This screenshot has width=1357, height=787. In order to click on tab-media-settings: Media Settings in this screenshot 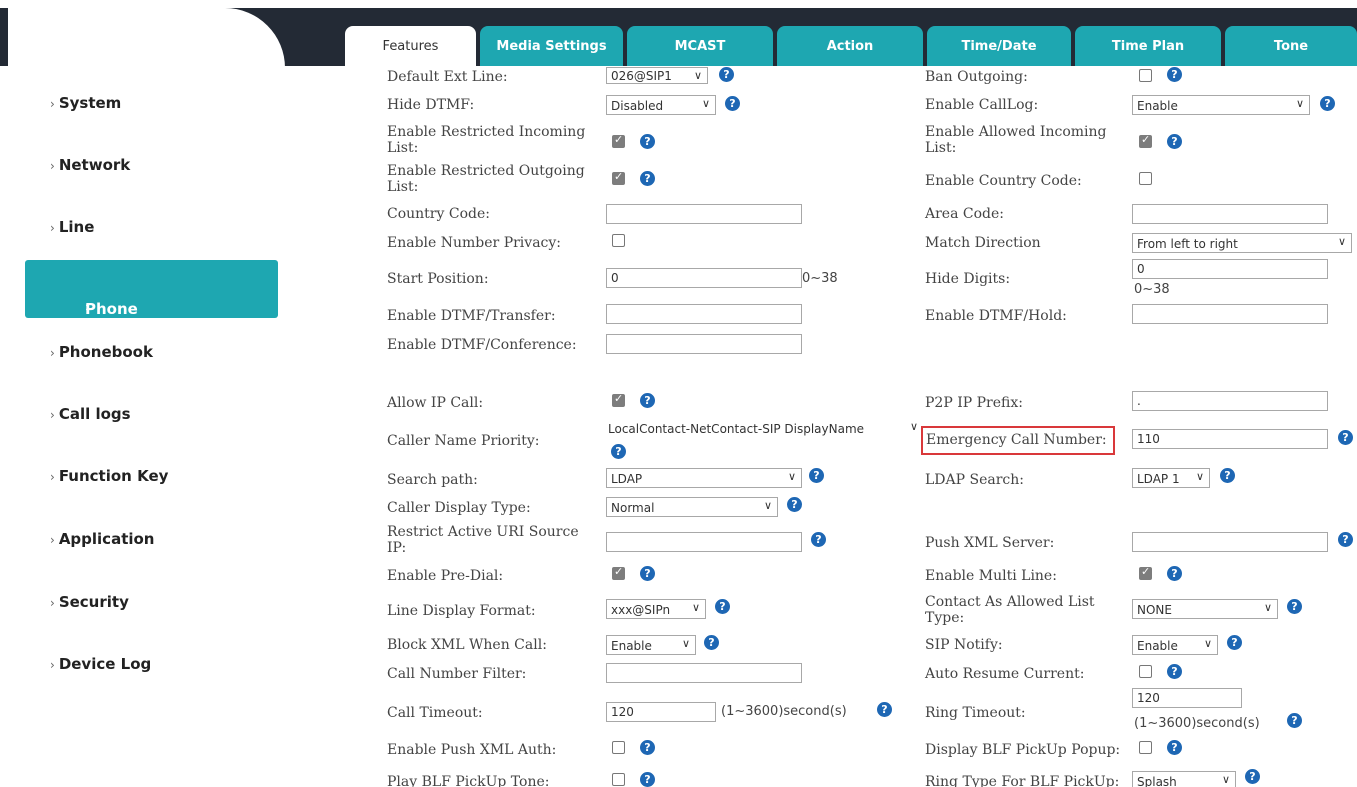, I will do `click(551, 46)`.